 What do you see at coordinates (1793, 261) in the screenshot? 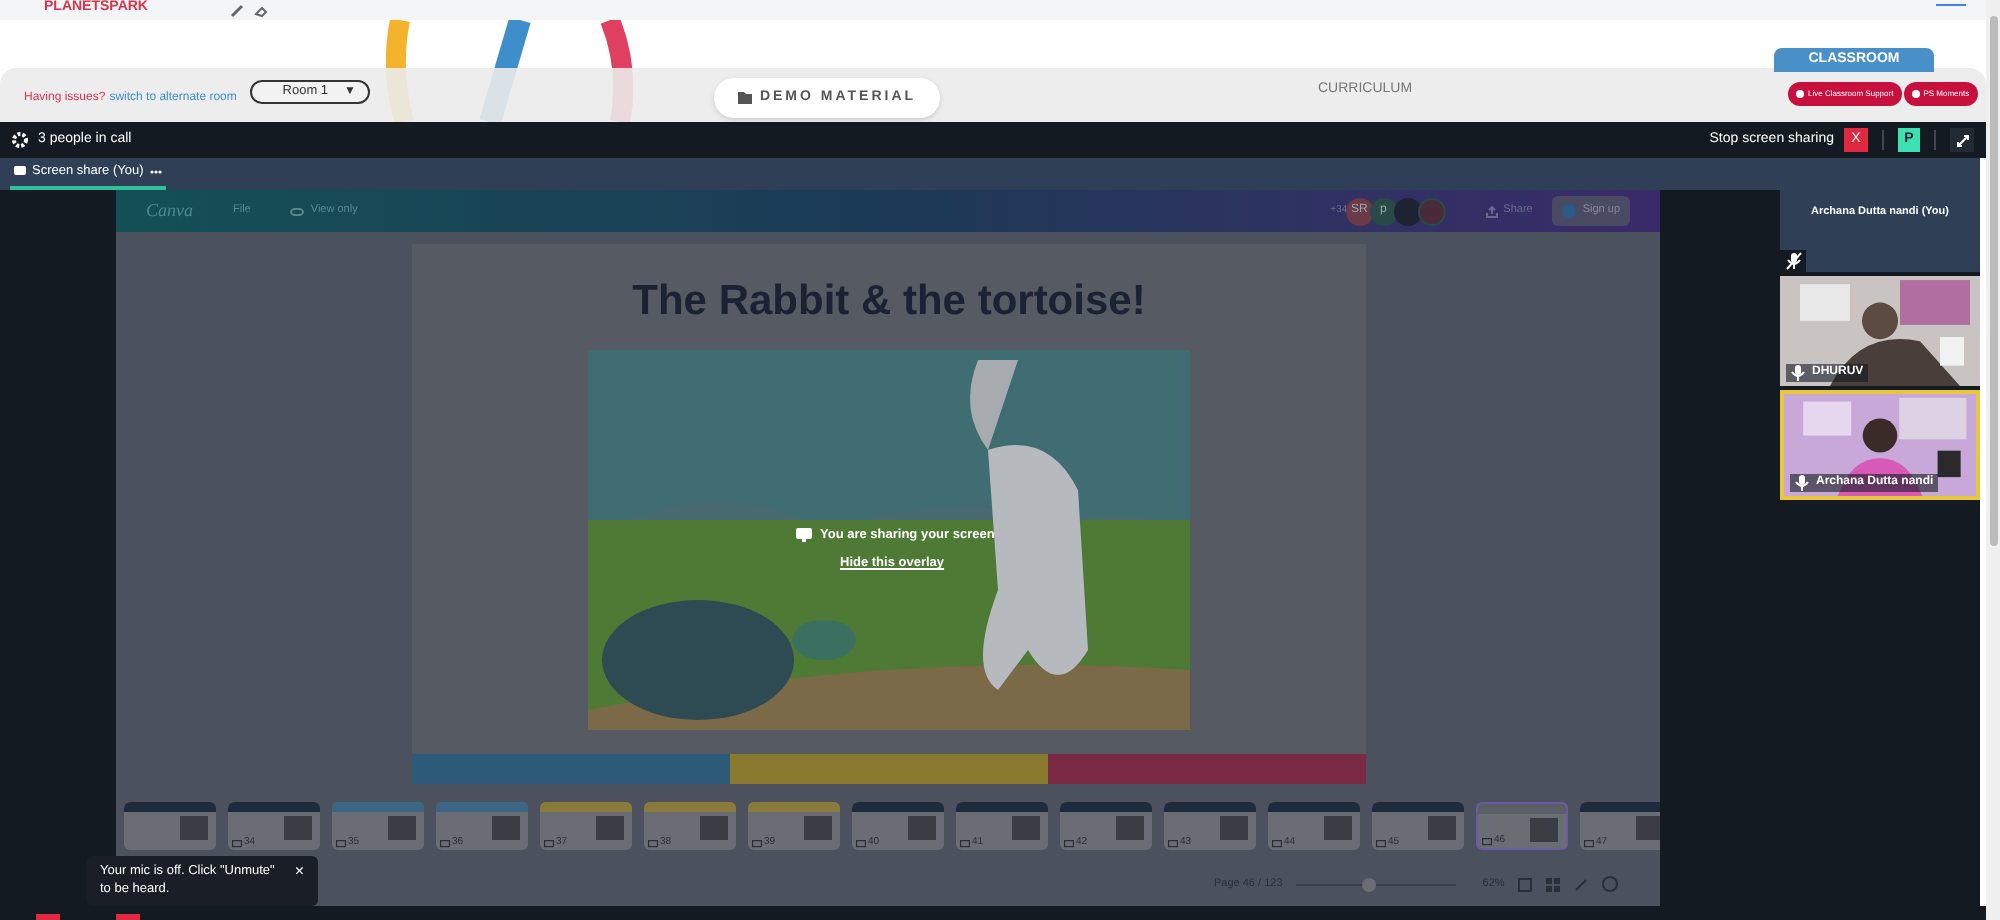
I see `mic-off-icon` at bounding box center [1793, 261].